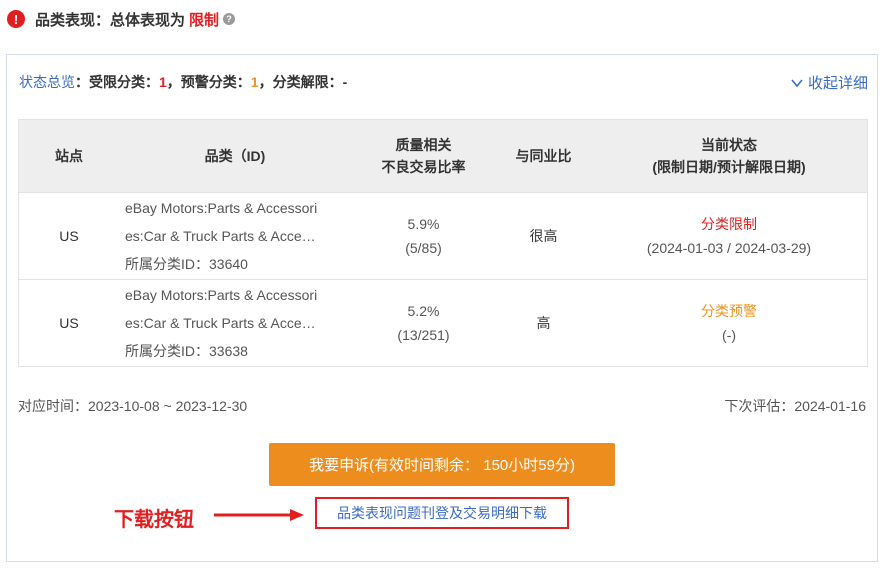 Image resolution: width=886 pixels, height=571 pixels. I want to click on warning-label: 预警分类：, so click(215, 82).